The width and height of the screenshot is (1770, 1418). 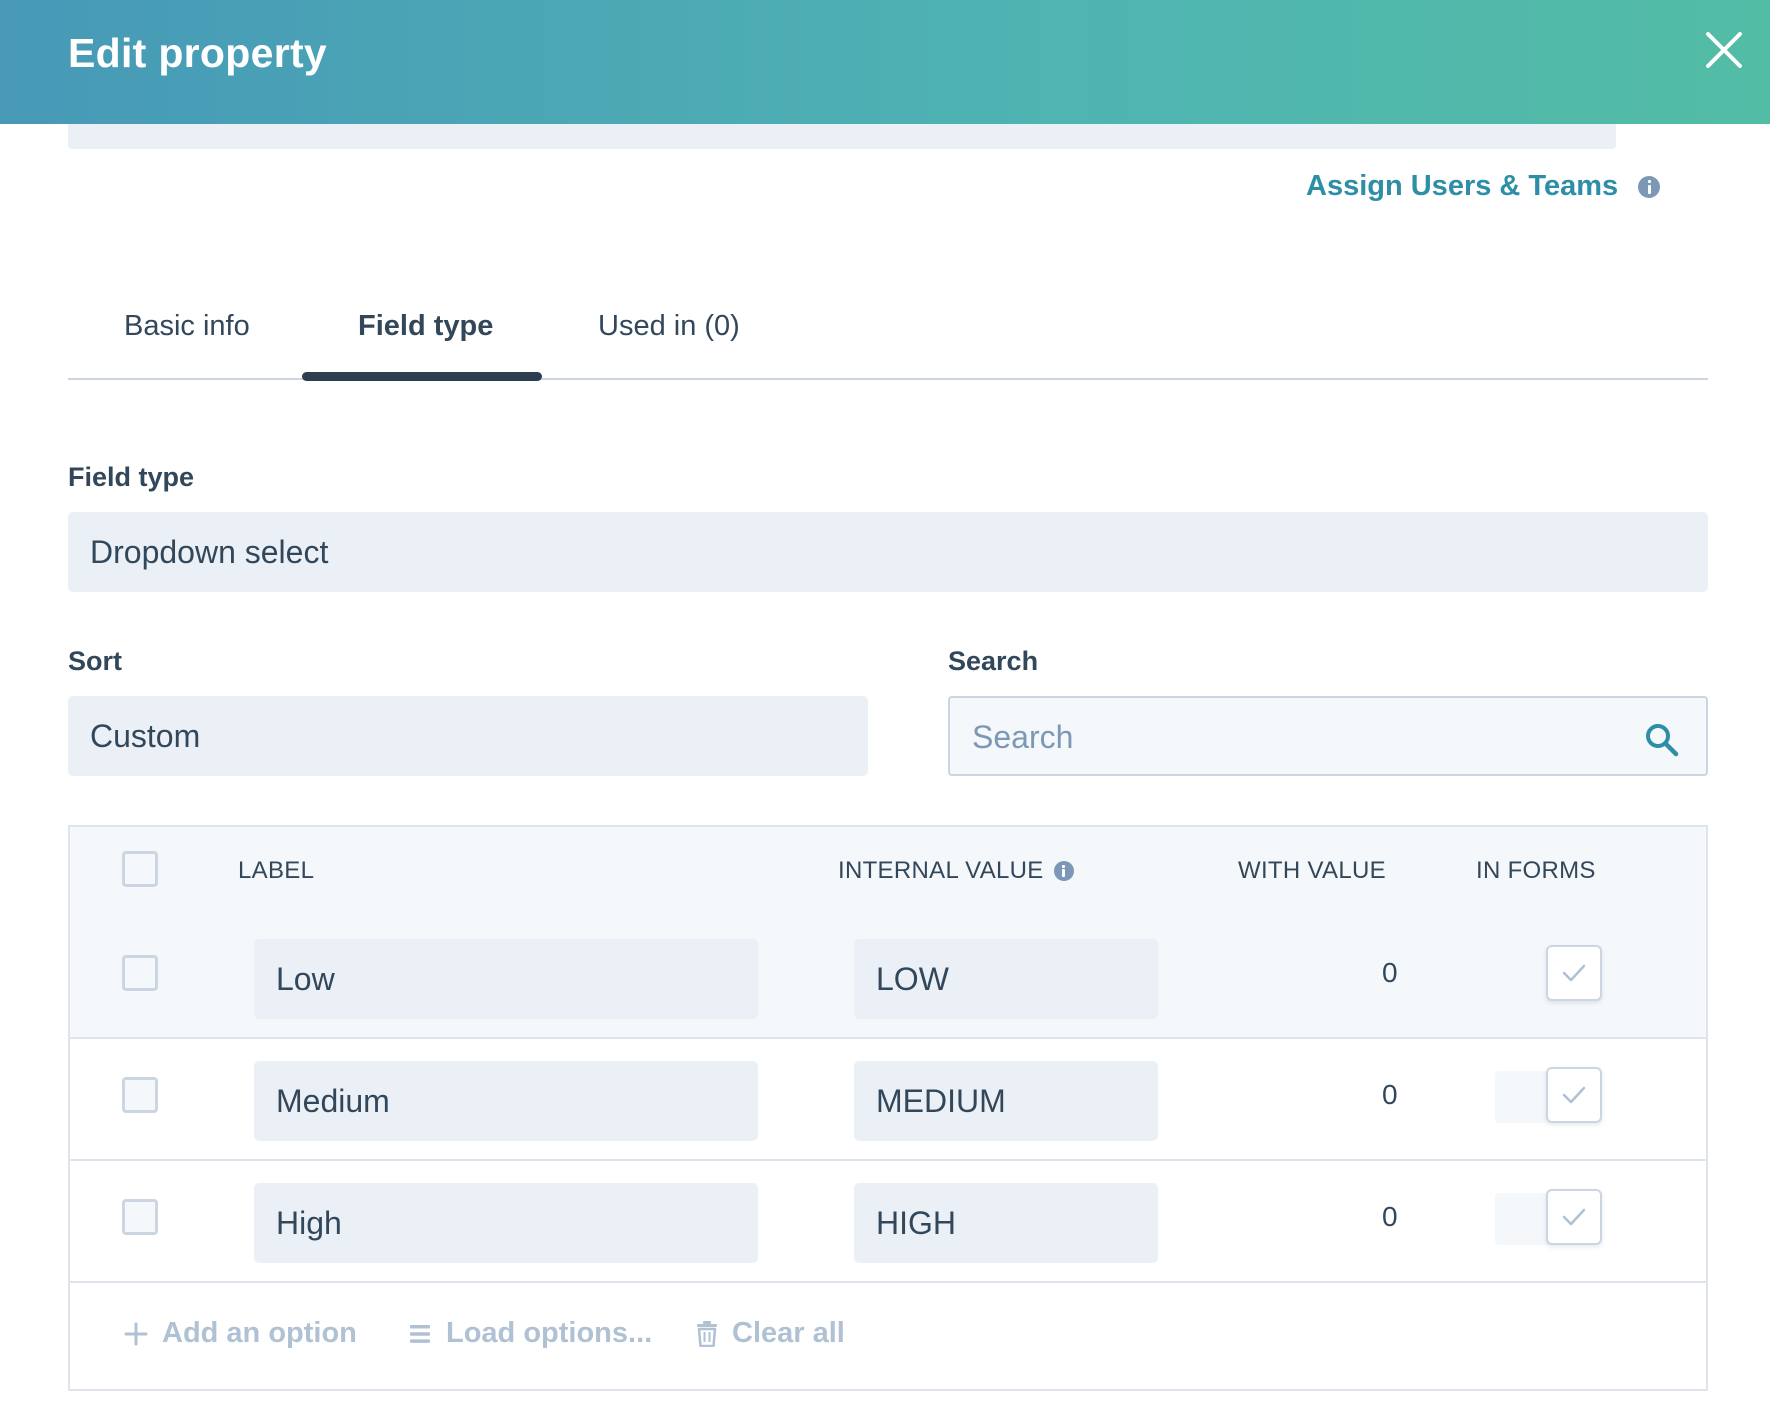 What do you see at coordinates (422, 376) in the screenshot?
I see `active-tab-indicator` at bounding box center [422, 376].